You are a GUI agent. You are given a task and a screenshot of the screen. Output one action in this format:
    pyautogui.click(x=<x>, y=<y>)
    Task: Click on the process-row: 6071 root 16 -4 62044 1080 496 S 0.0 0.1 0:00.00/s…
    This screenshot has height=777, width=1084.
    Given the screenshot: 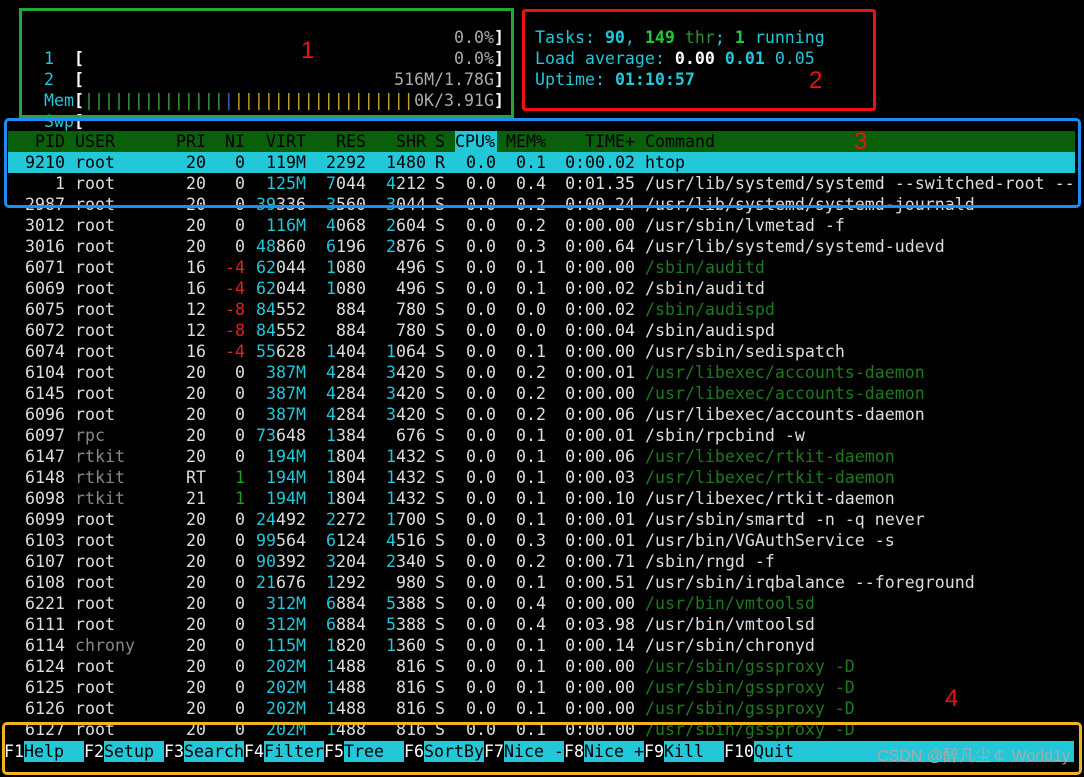 What is the action you would take?
    pyautogui.click(x=546, y=267)
    